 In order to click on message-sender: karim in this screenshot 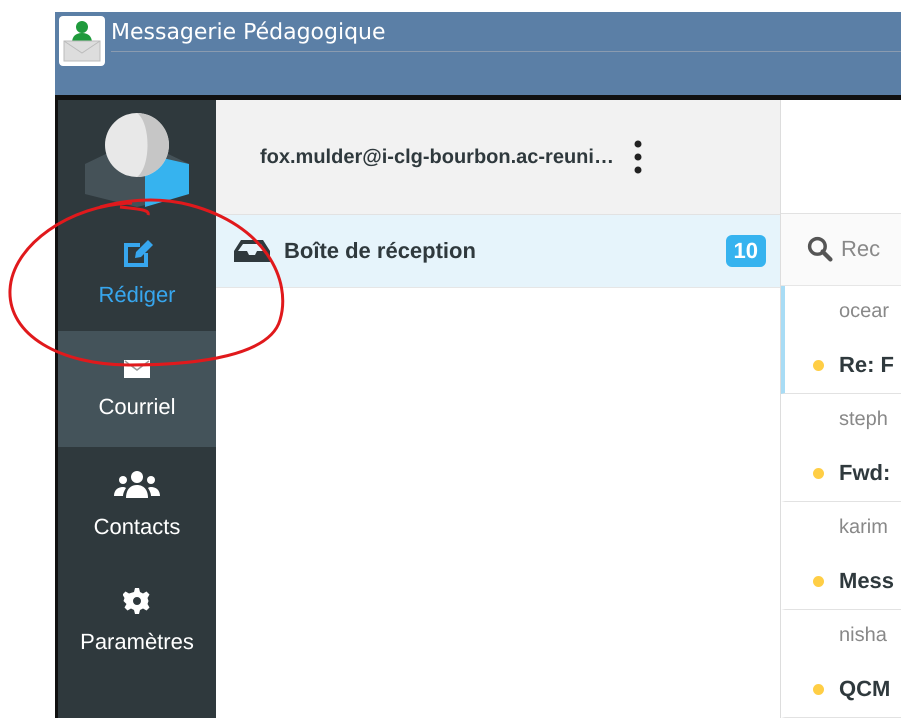, I will do `click(864, 528)`.